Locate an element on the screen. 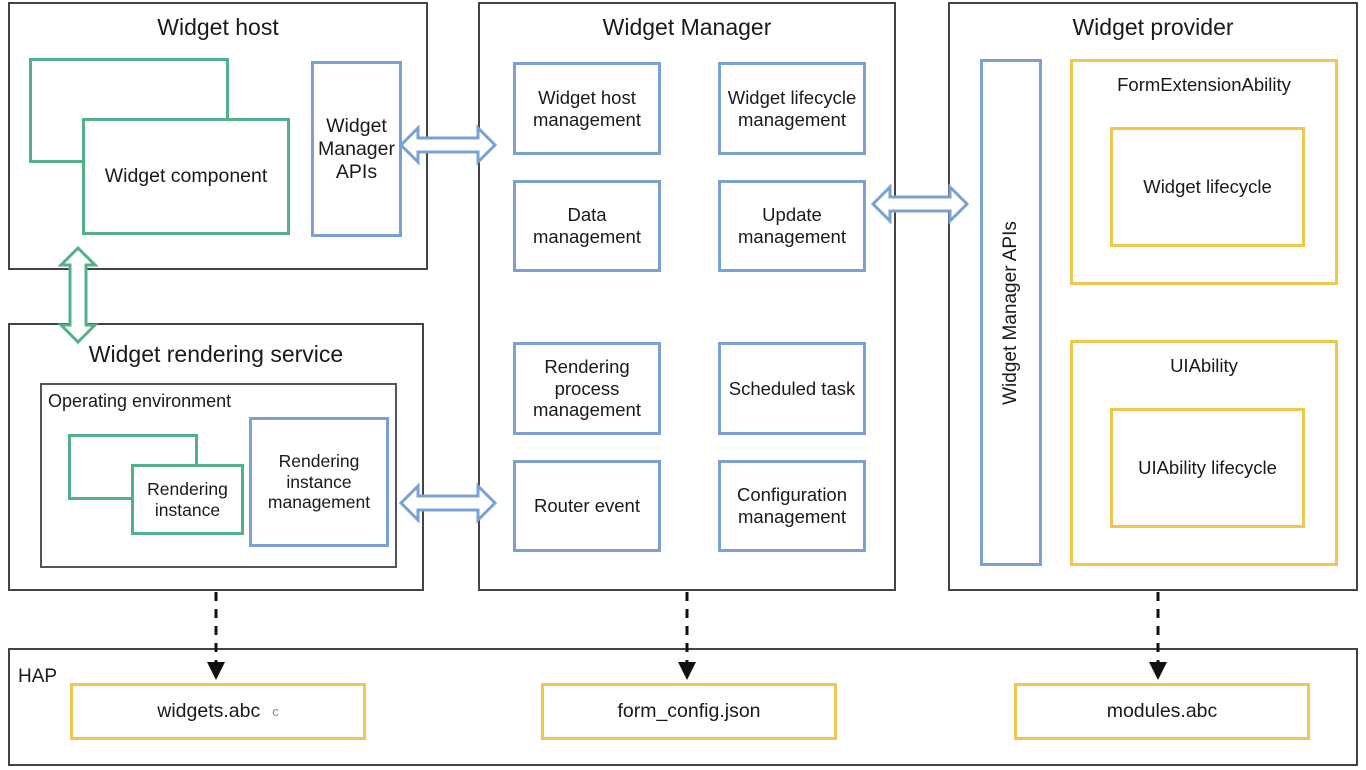  widget-manager-module-7: Configuration management is located at coordinates (792, 506).